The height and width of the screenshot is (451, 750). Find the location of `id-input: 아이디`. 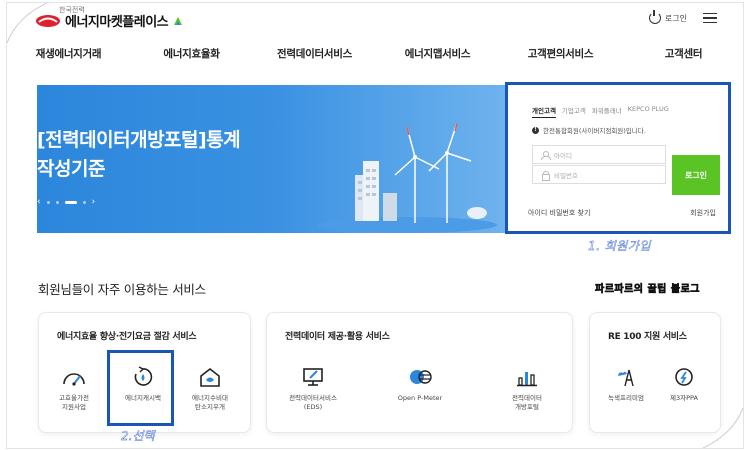

id-input: 아이디 is located at coordinates (599, 154).